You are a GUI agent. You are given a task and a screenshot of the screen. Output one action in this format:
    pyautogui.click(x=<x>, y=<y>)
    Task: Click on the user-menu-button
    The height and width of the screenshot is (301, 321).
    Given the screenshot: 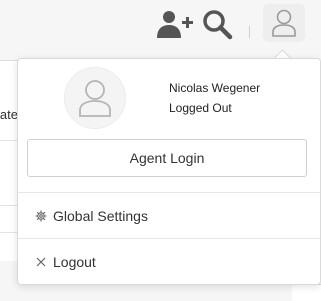 What is the action you would take?
    pyautogui.click(x=284, y=23)
    